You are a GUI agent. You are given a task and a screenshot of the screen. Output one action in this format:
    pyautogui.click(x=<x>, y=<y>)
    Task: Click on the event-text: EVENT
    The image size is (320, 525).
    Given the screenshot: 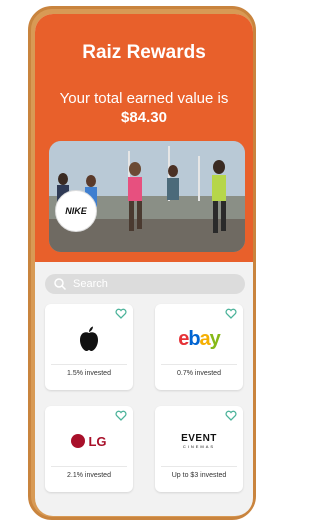 What is the action you would take?
    pyautogui.click(x=199, y=438)
    